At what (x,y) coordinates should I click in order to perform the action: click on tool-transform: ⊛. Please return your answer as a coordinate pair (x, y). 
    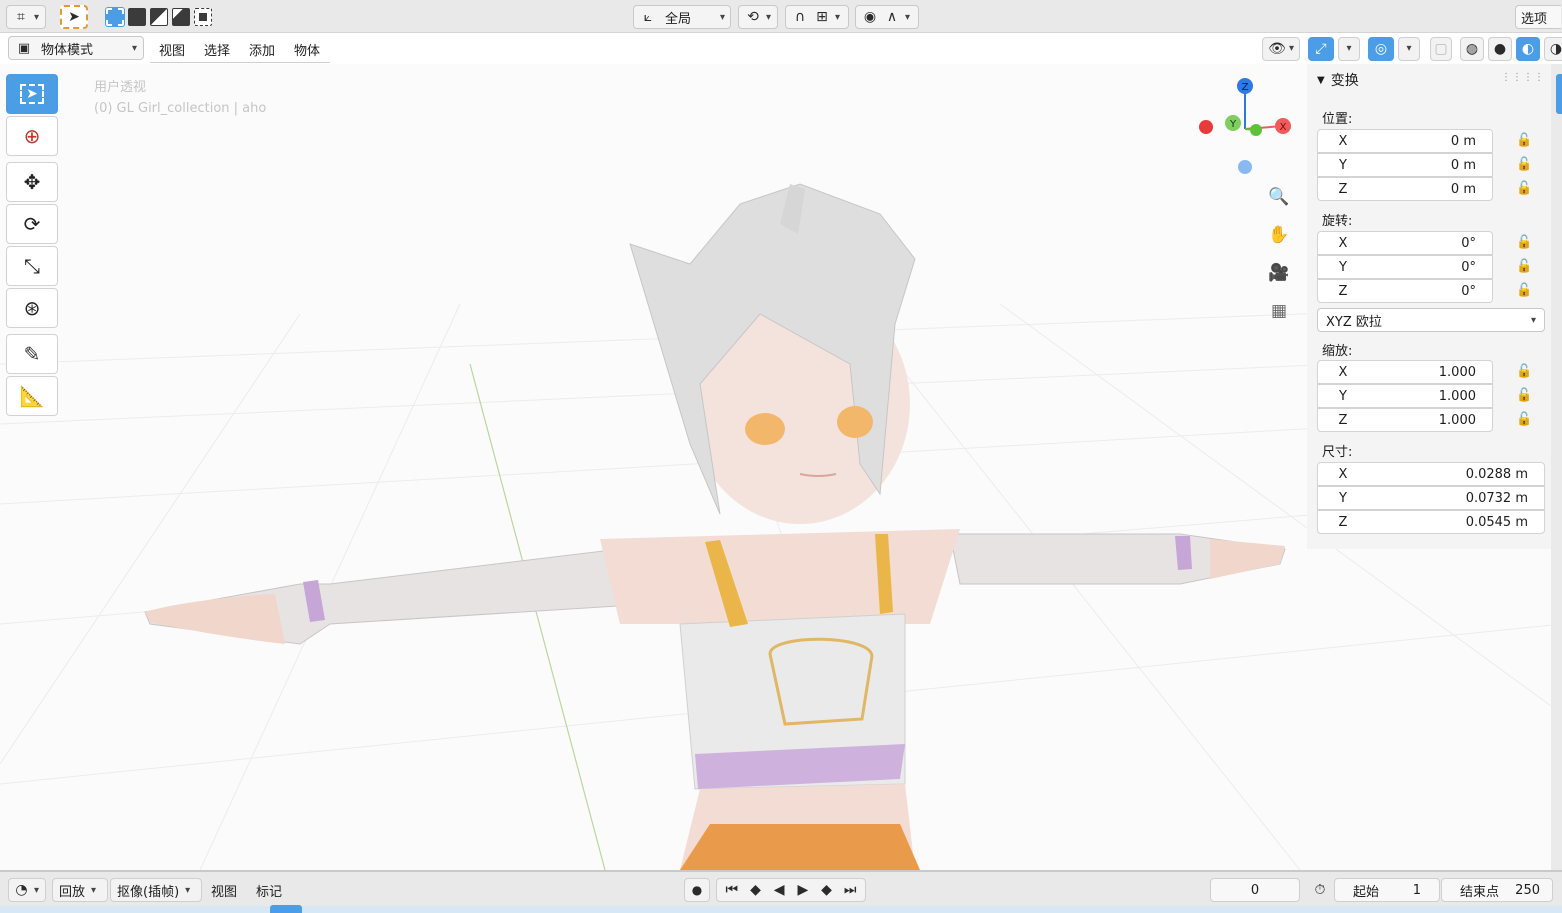
    Looking at the image, I should click on (32, 308).